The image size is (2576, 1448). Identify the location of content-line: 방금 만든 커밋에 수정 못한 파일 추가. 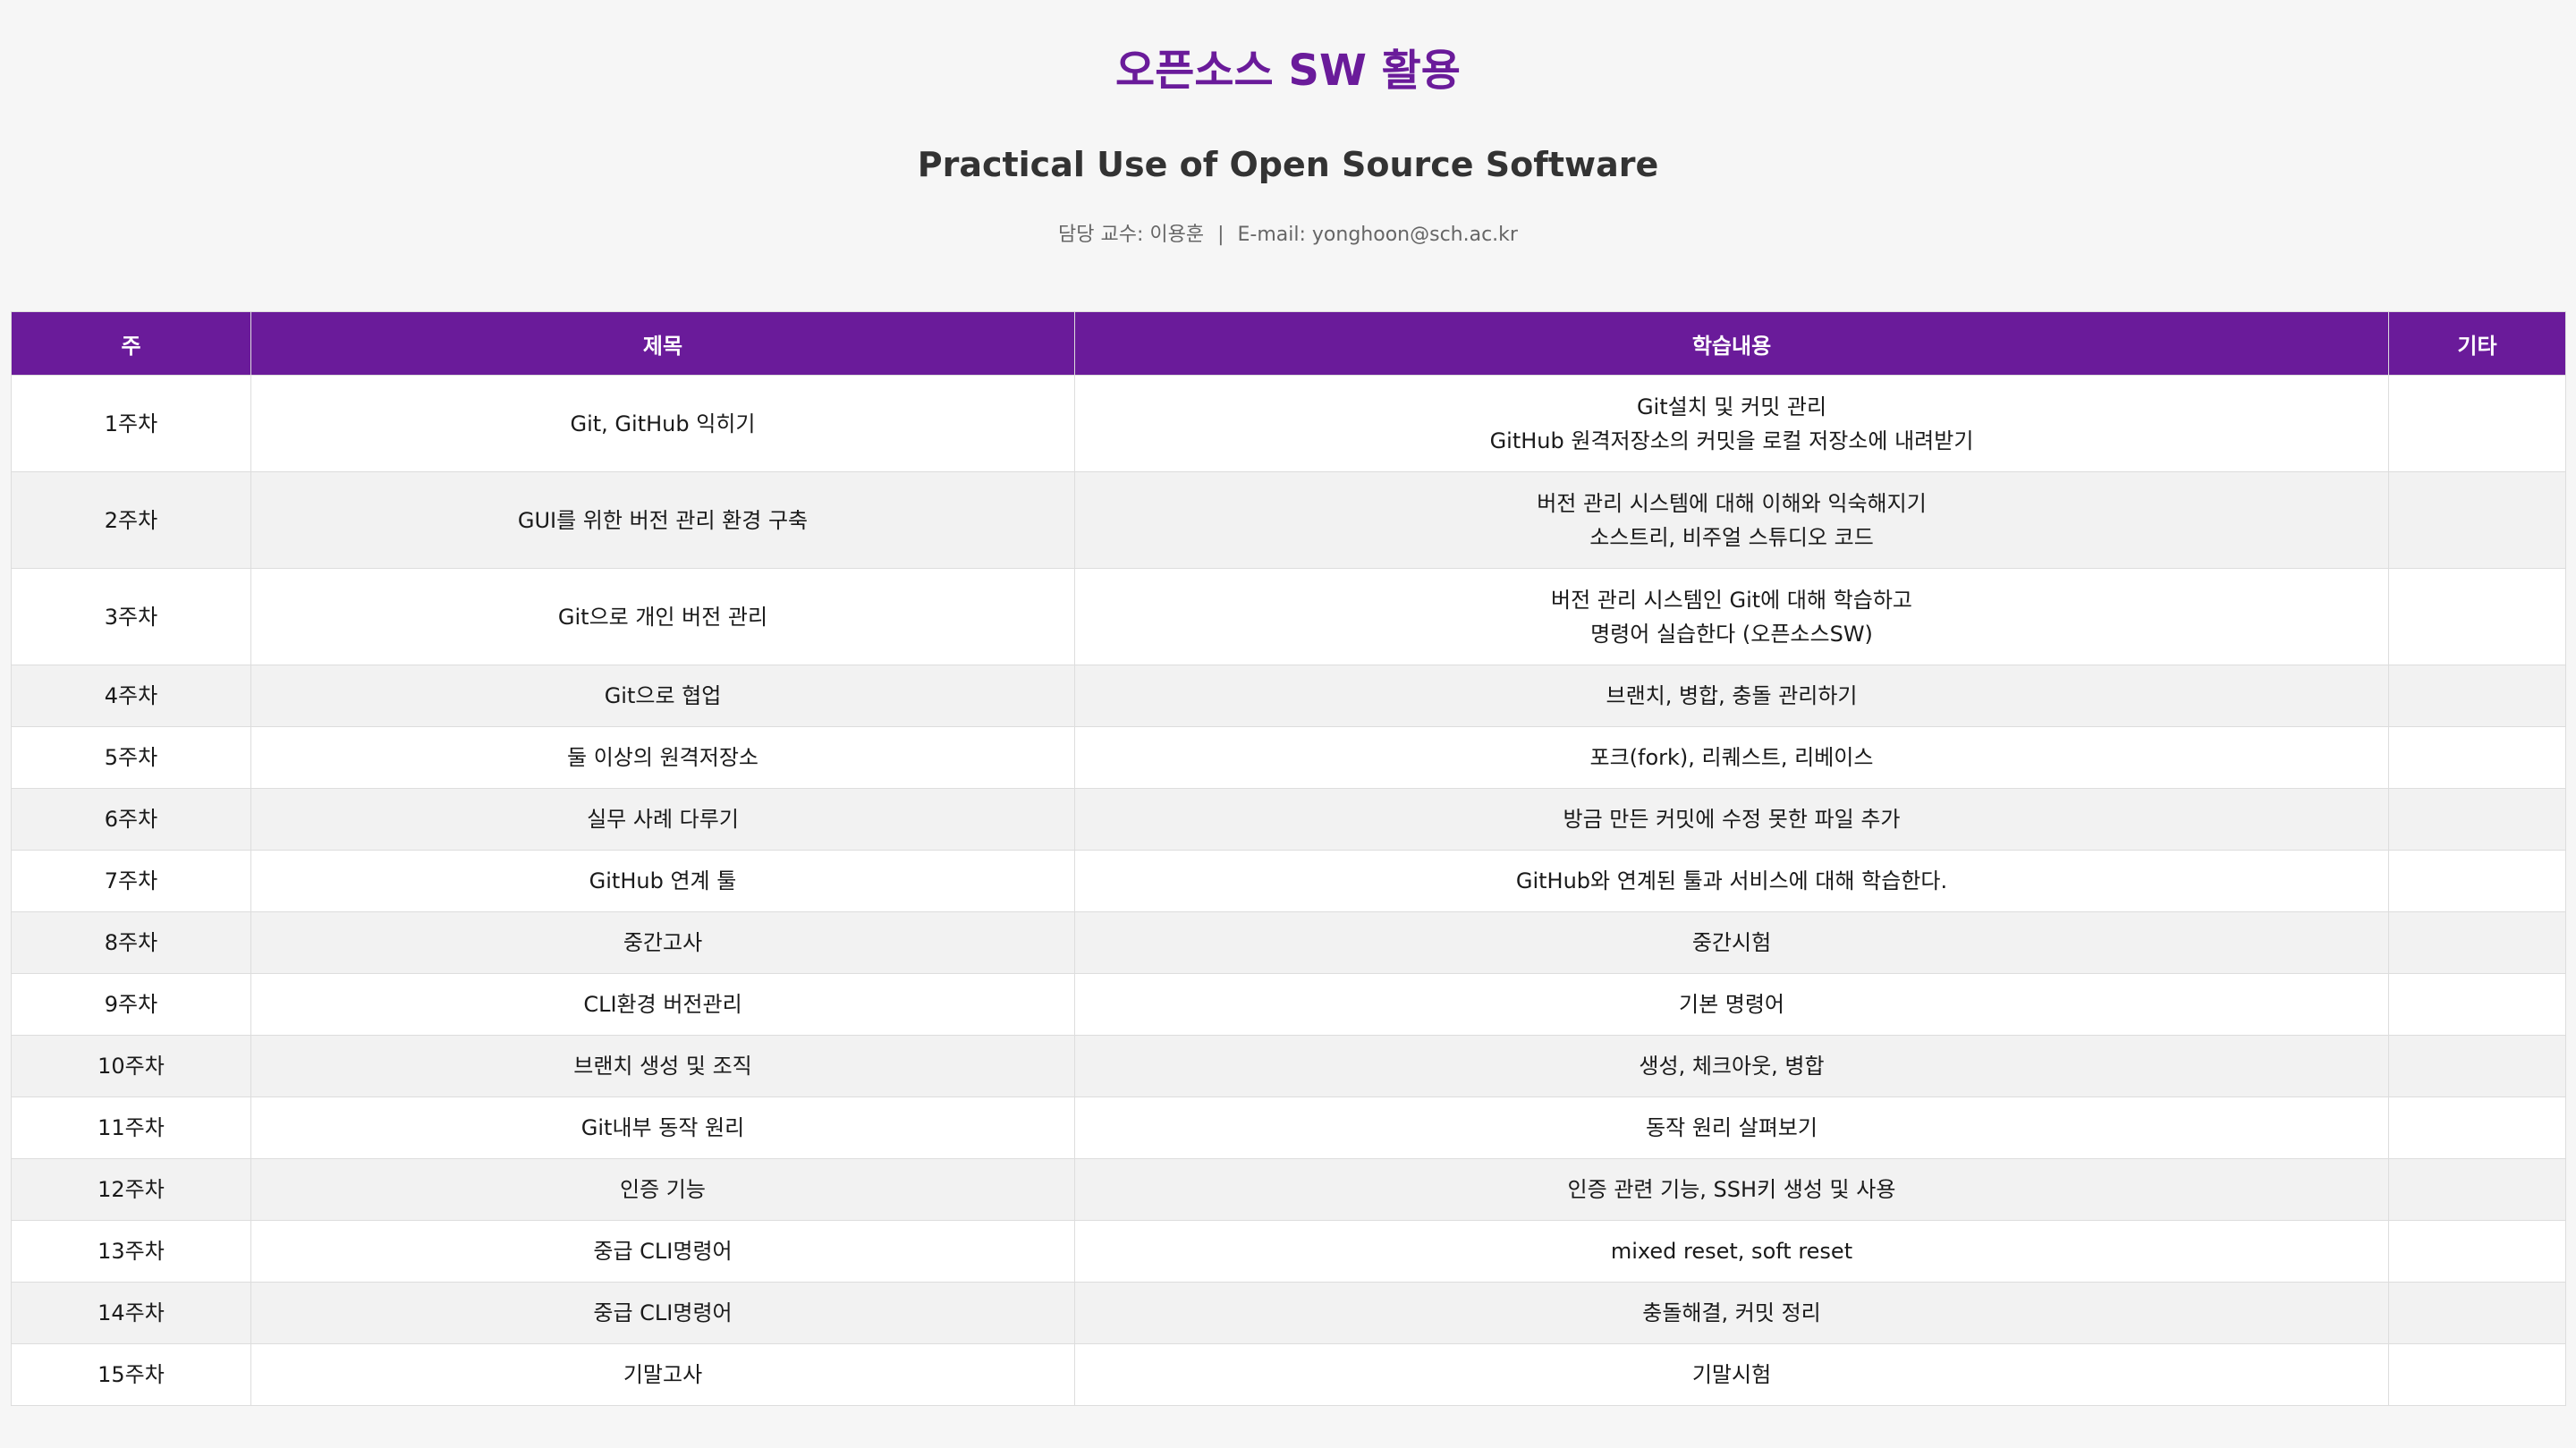
(1732, 819).